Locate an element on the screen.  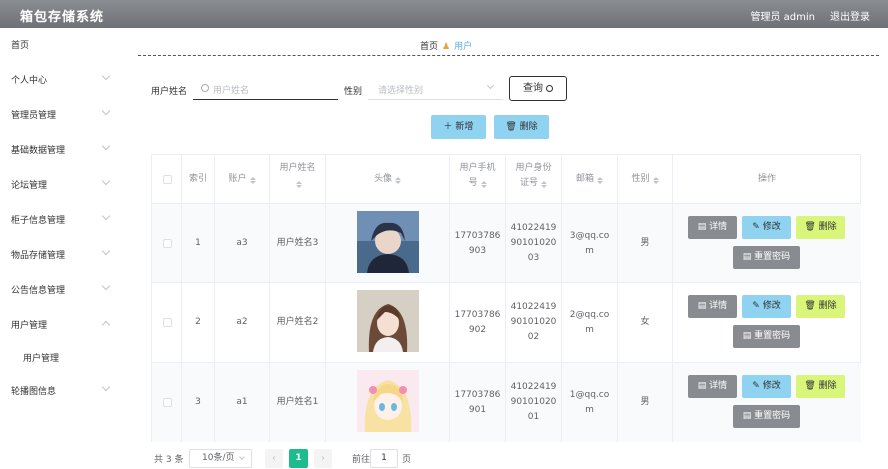
page-size-select: 10条/页 is located at coordinates (220, 458).